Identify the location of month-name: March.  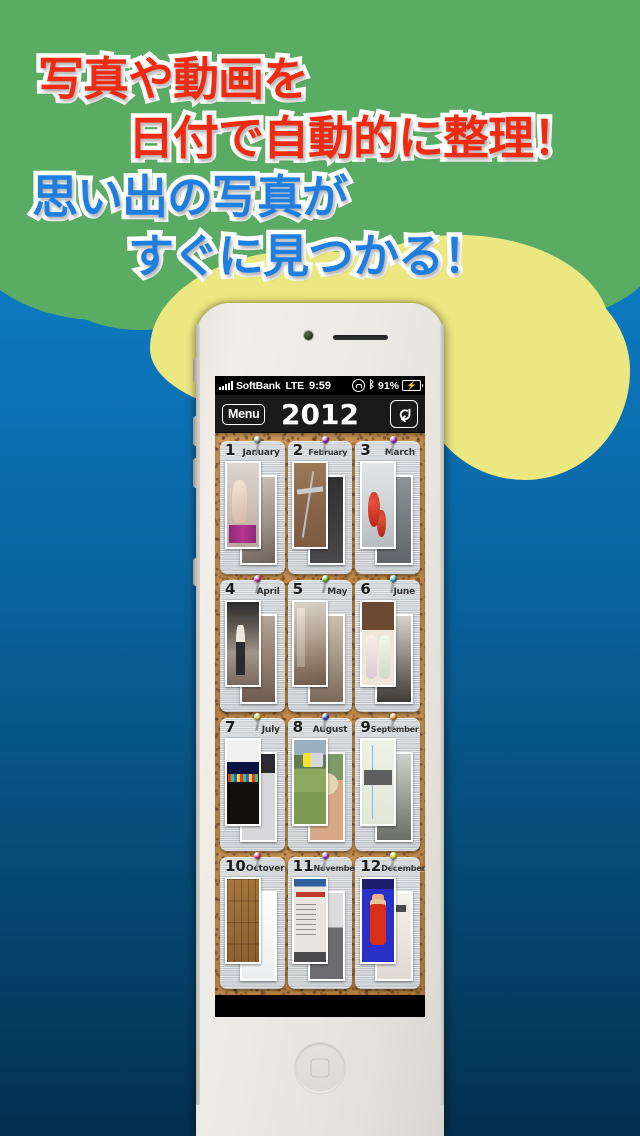
(399, 453).